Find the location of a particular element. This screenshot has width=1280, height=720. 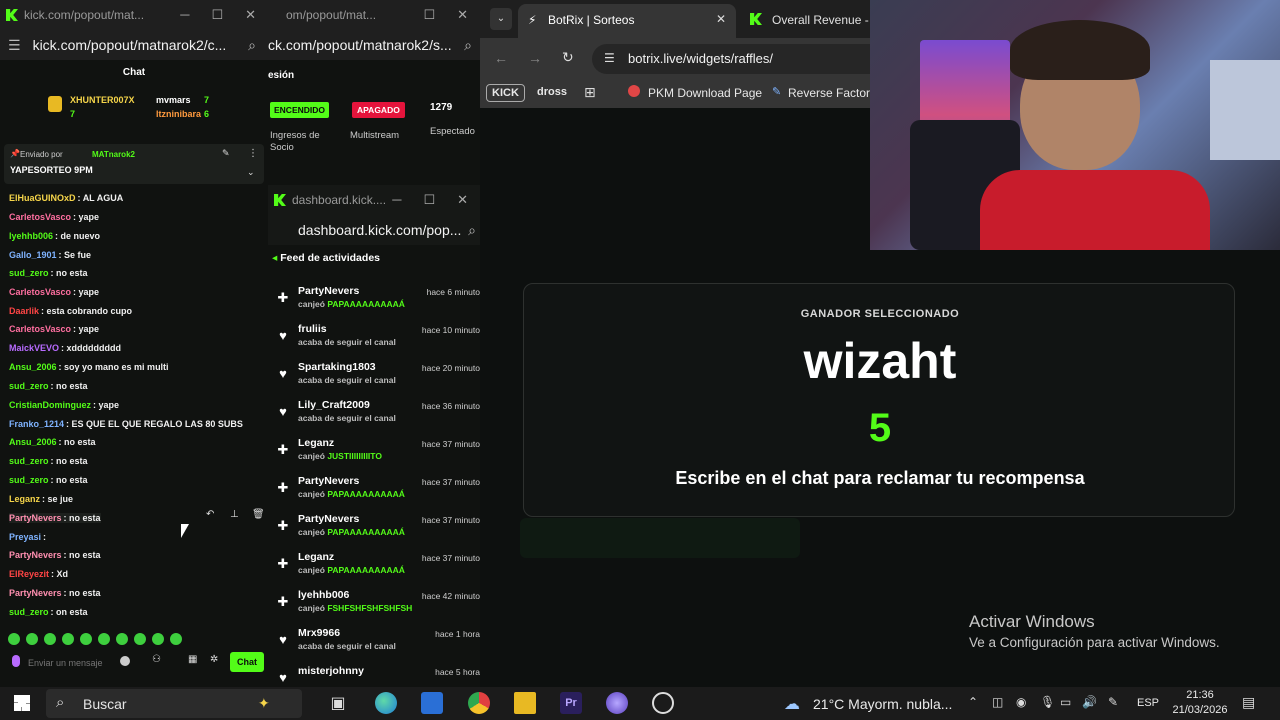

site-settings-icon: ☰ is located at coordinates (14, 45).